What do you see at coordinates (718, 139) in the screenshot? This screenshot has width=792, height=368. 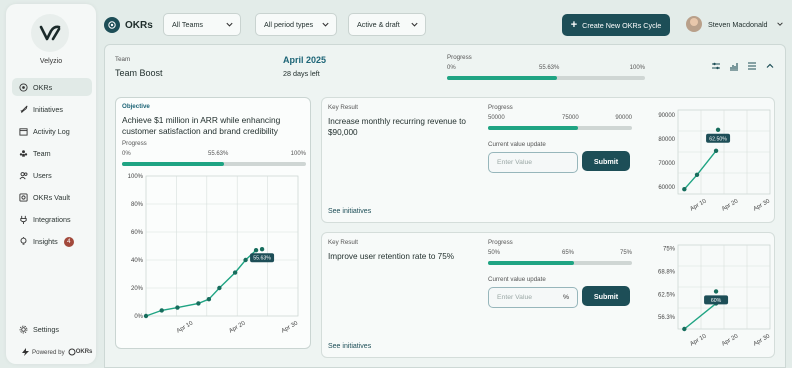 I see `chart-annotation-label: 62.50%` at bounding box center [718, 139].